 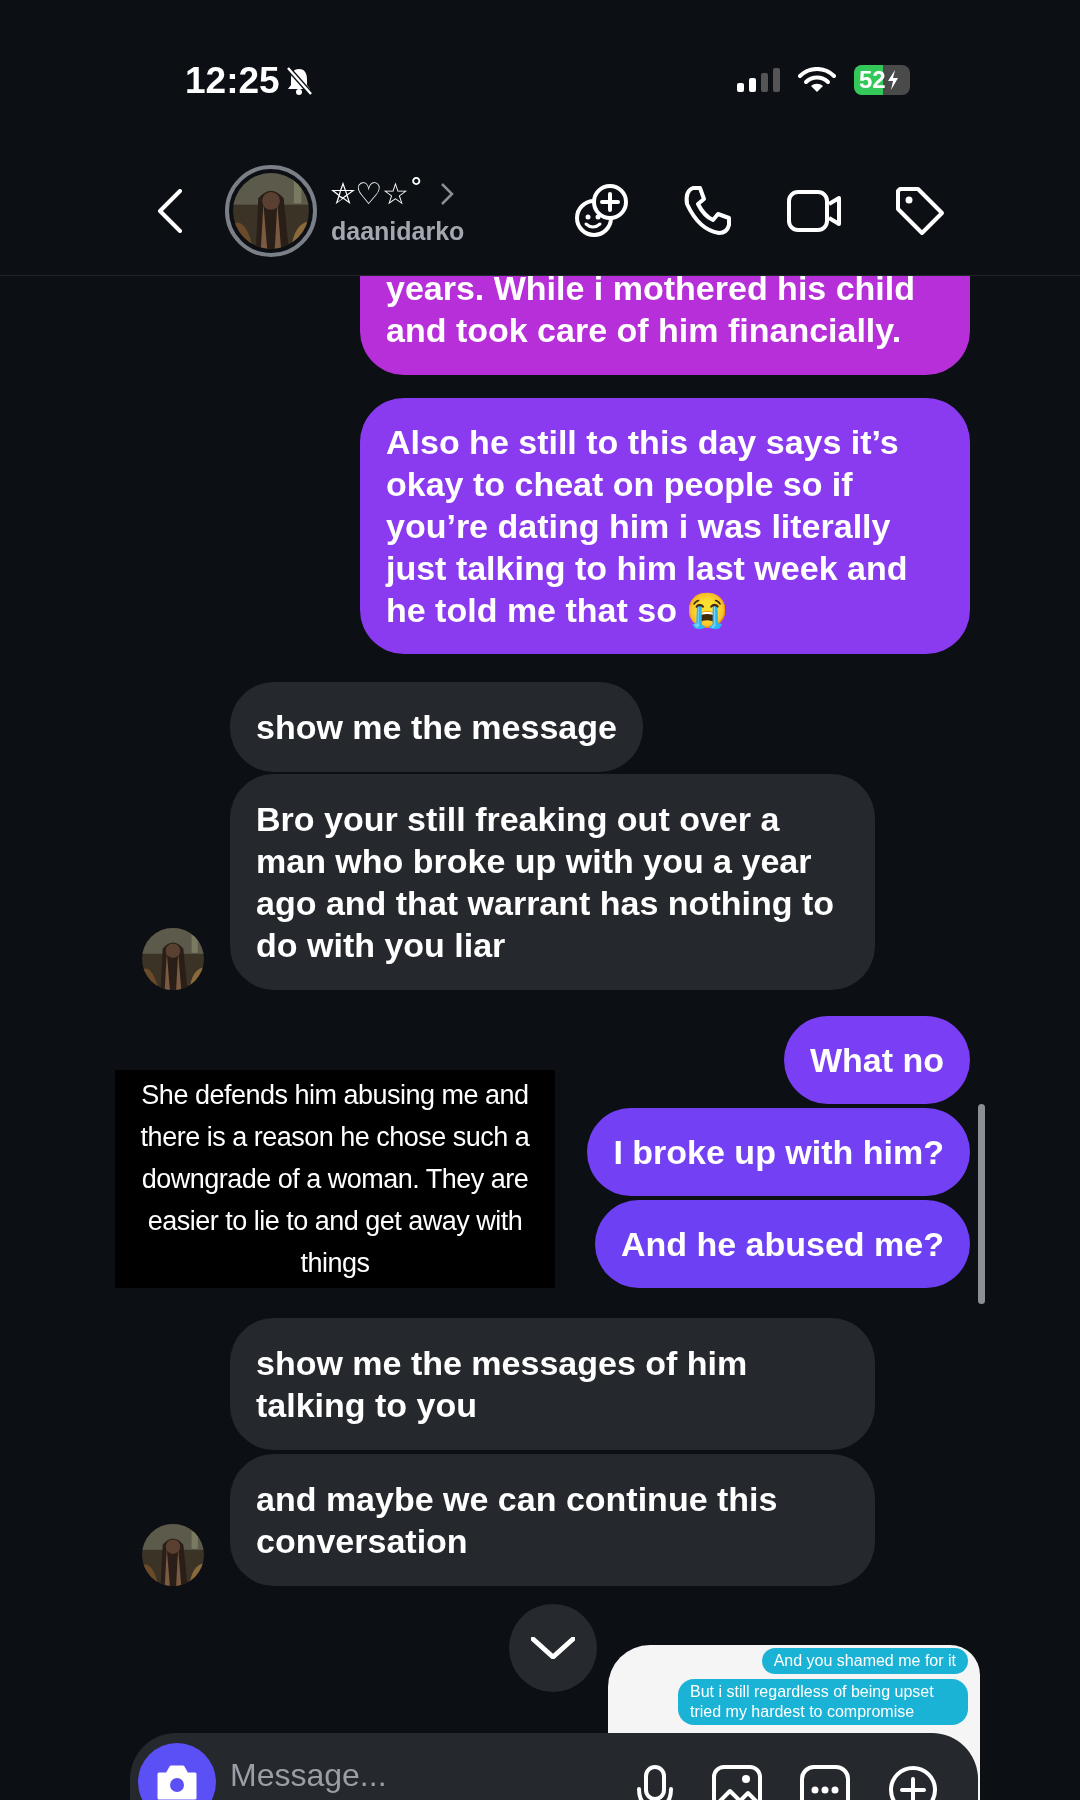 I want to click on text-bubble: But i still regardless of being upset tried my hardest to compromise, so click(x=823, y=1702).